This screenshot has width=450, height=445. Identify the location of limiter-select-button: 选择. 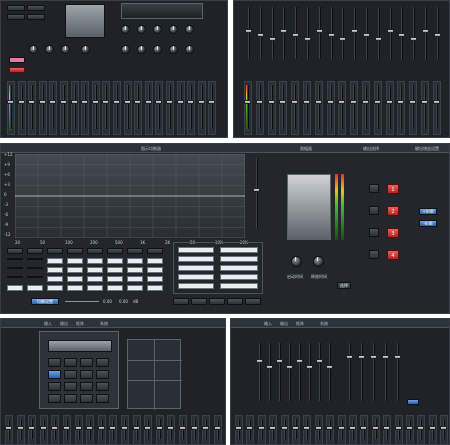
(344, 285).